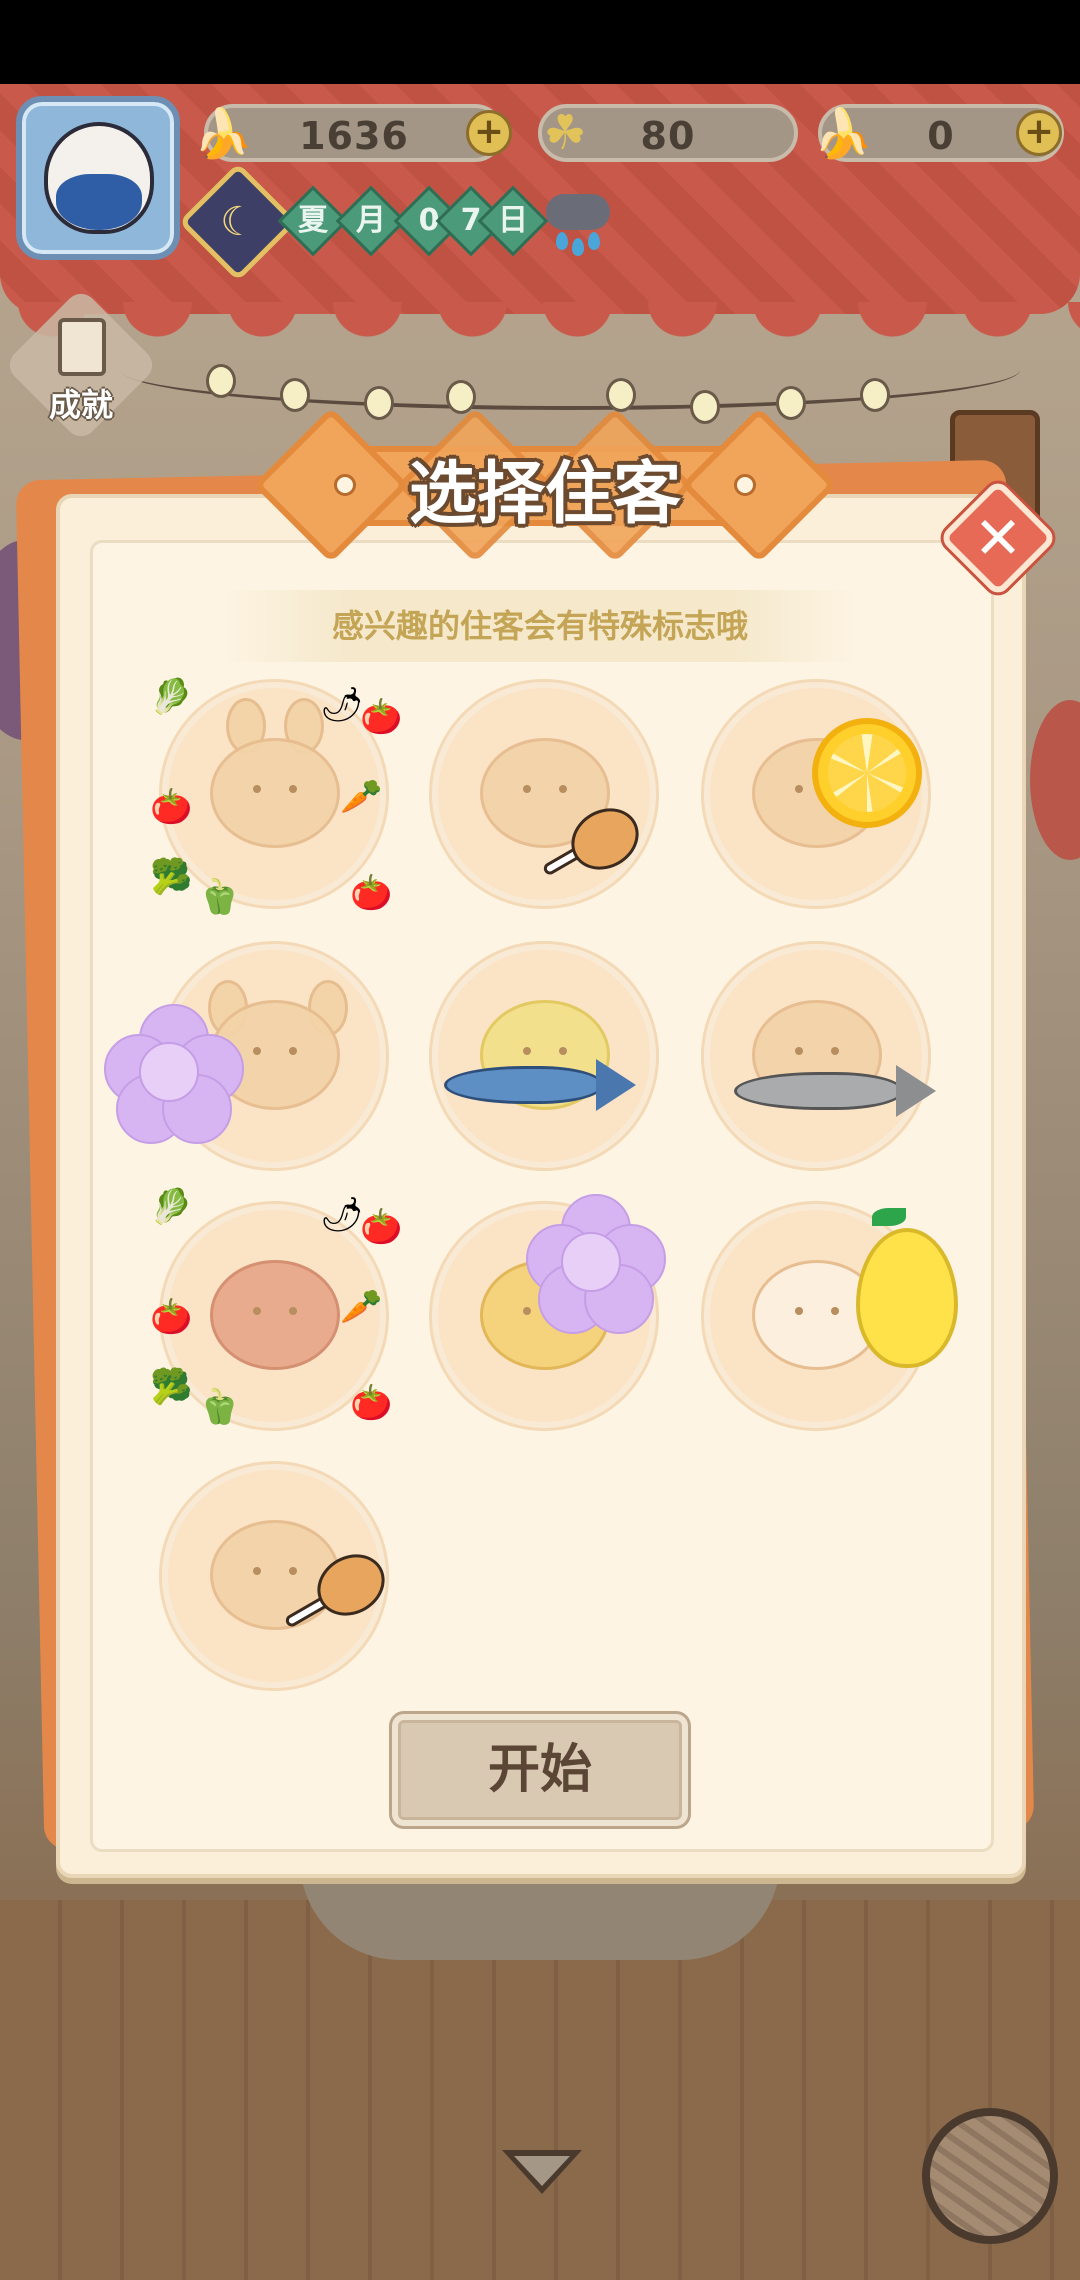  I want to click on lemon-character-icon, so click(907, 1288).